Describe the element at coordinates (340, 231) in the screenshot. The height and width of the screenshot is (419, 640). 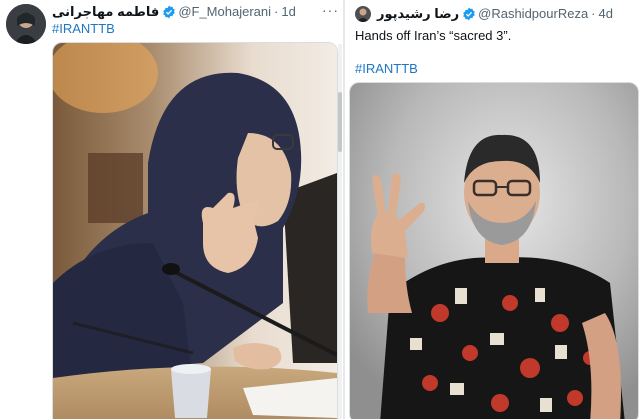
I see `scrollbar` at that location.